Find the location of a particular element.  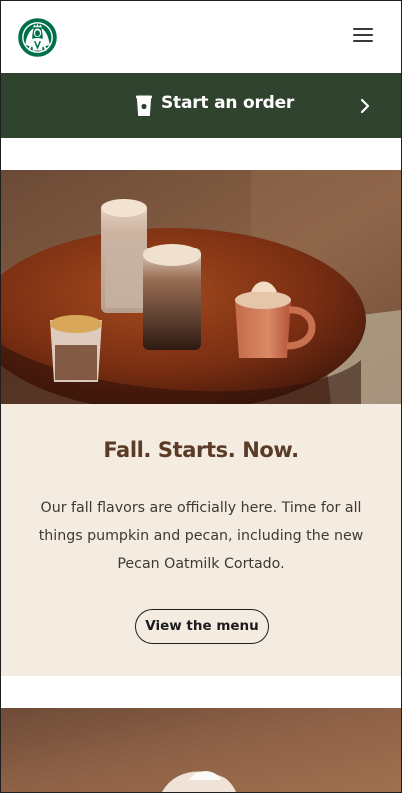

site-header is located at coordinates (201, 37).